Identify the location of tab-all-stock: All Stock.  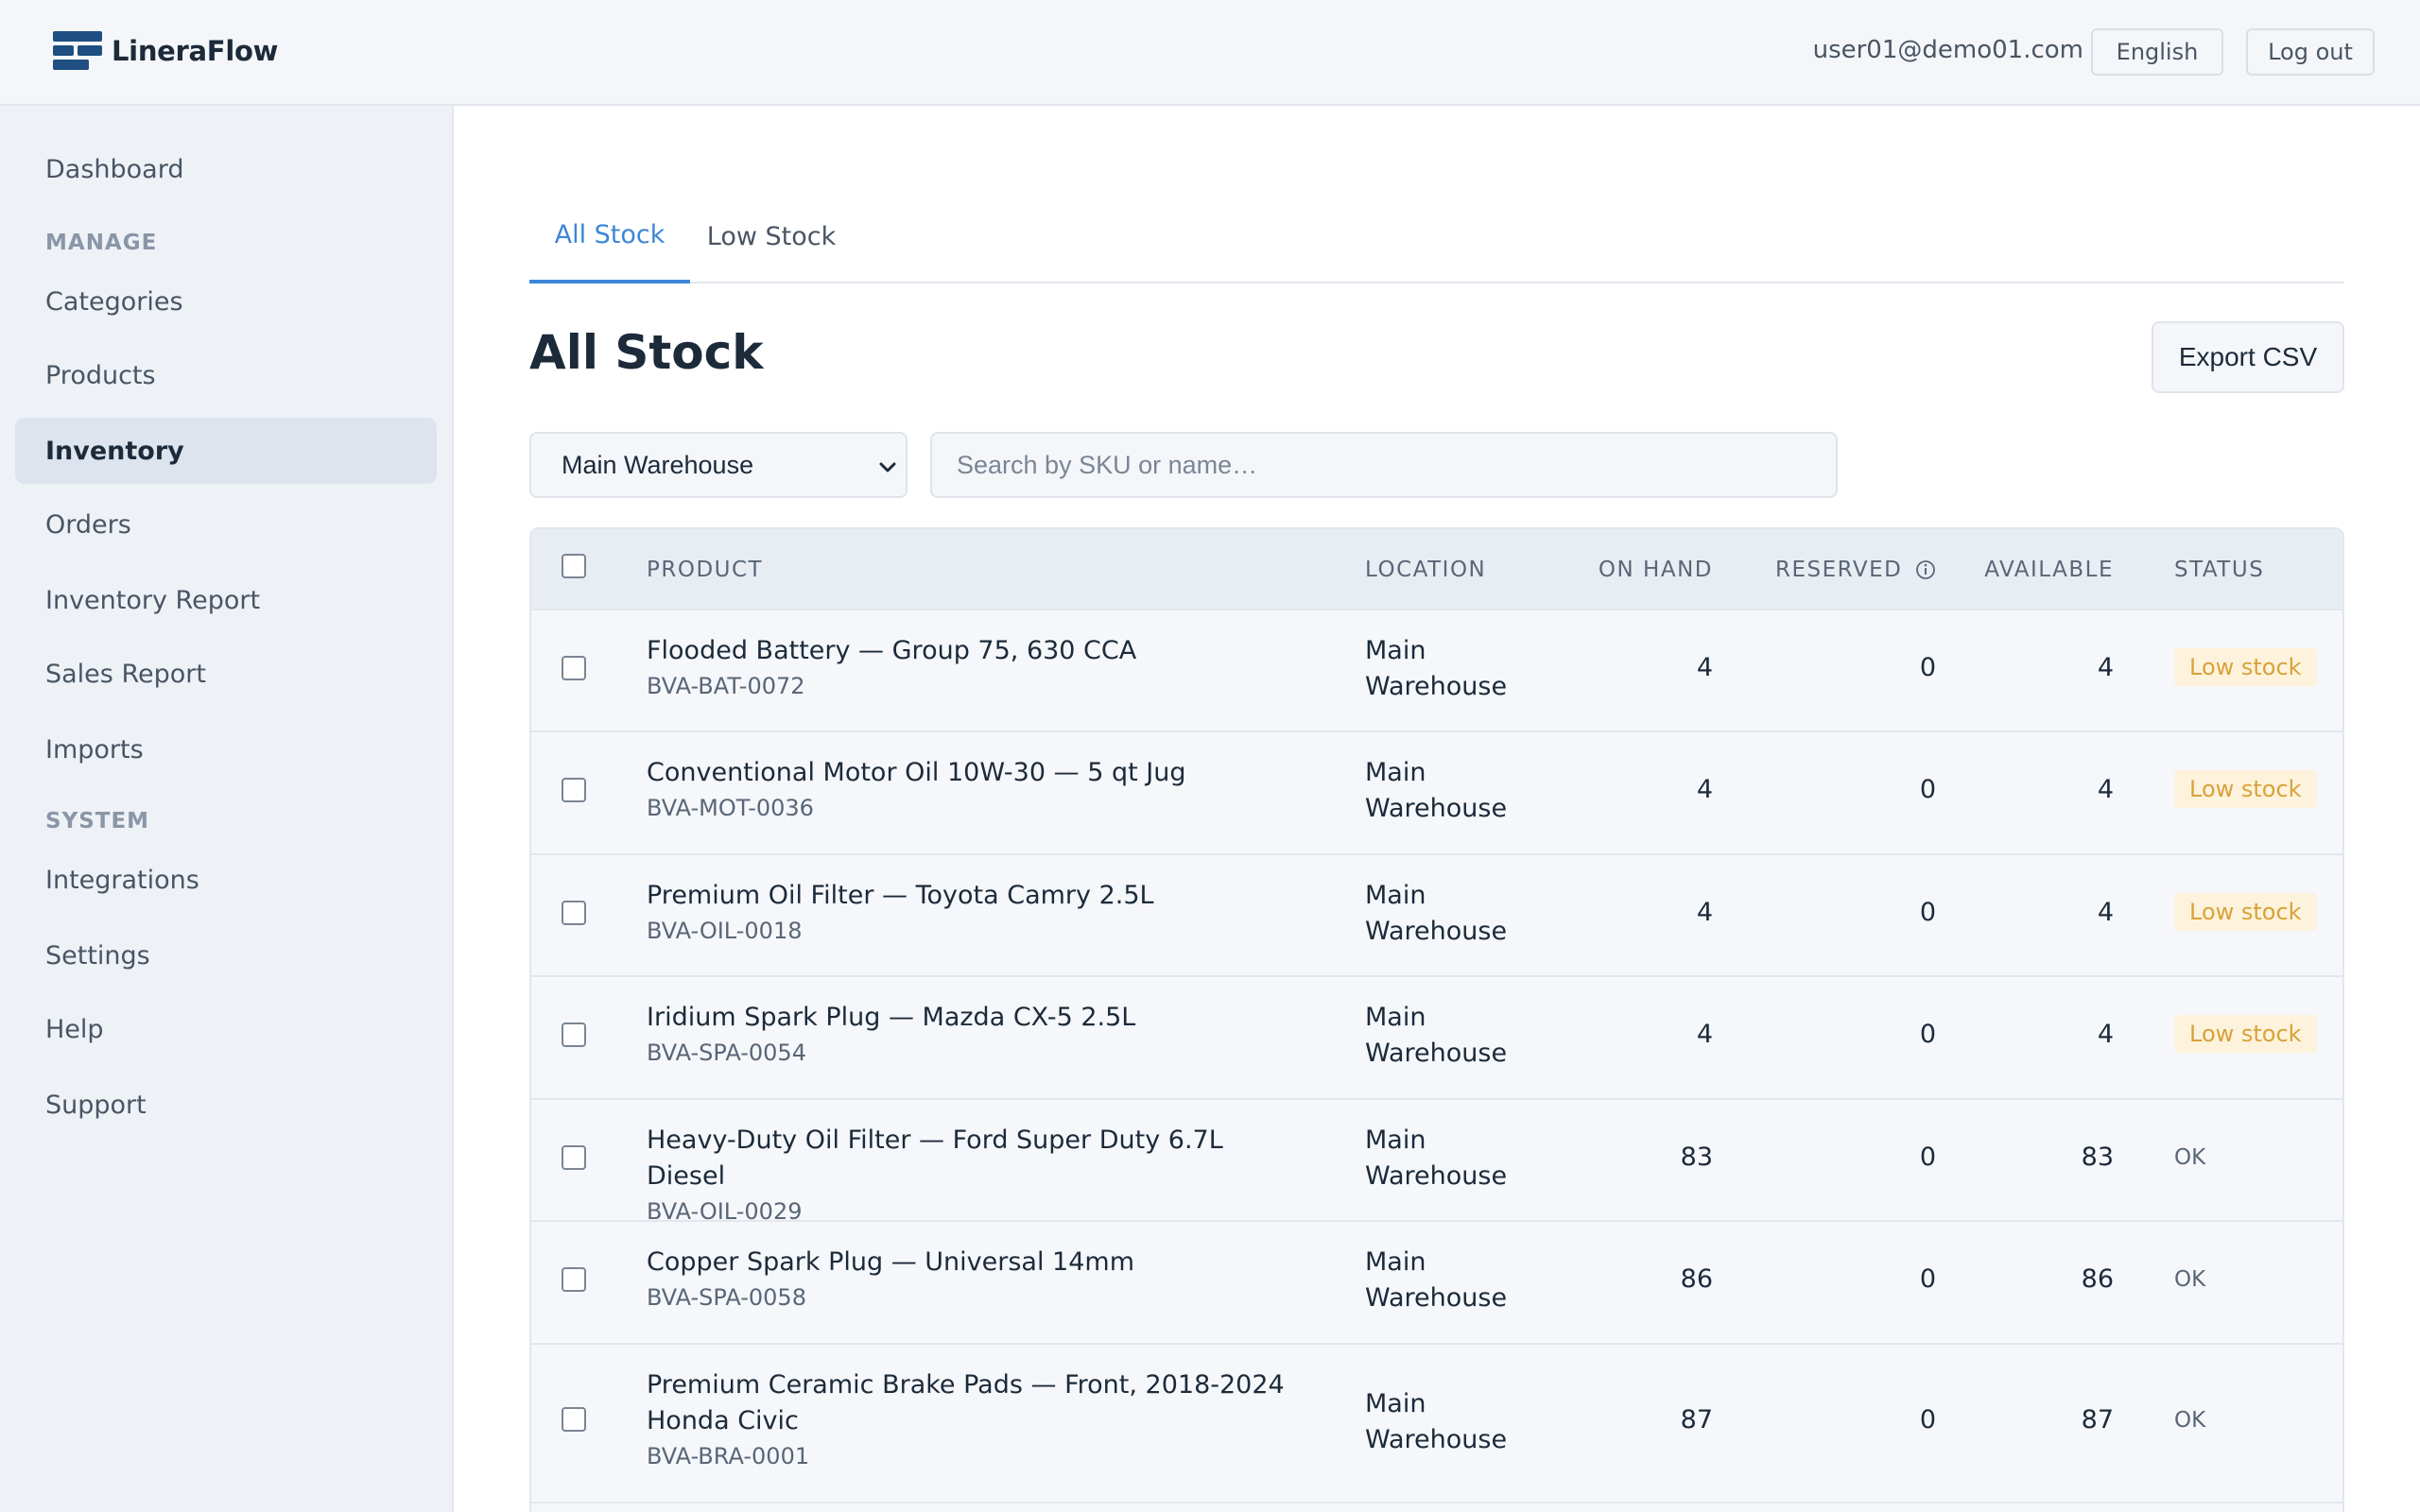
(609, 236).